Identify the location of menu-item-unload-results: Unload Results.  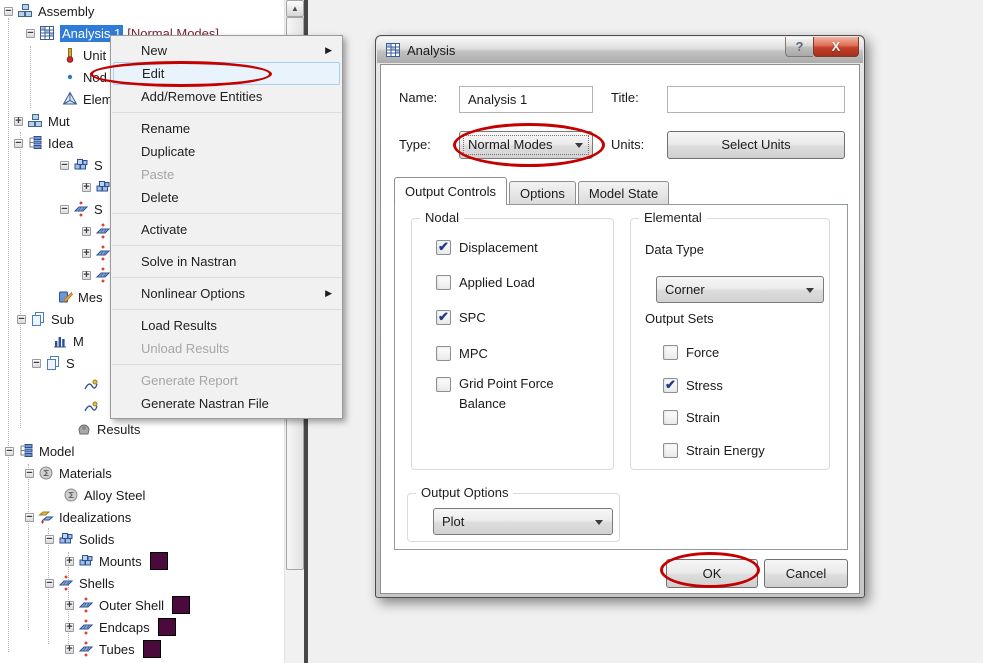
(185, 348).